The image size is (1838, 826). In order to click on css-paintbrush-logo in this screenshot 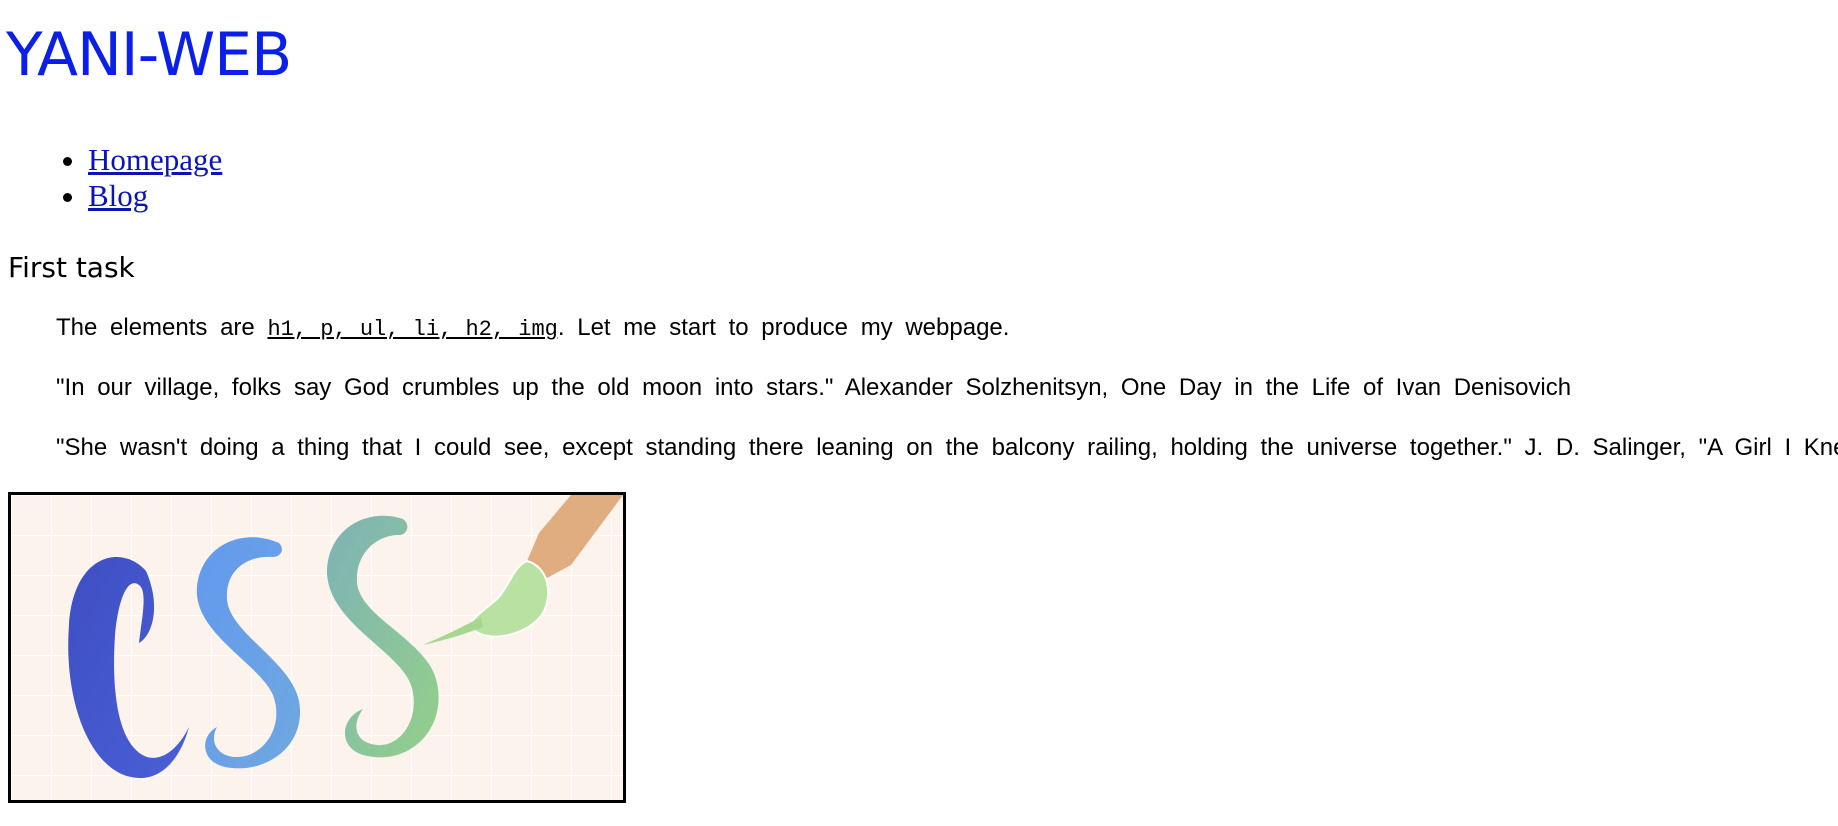, I will do `click(317, 647)`.